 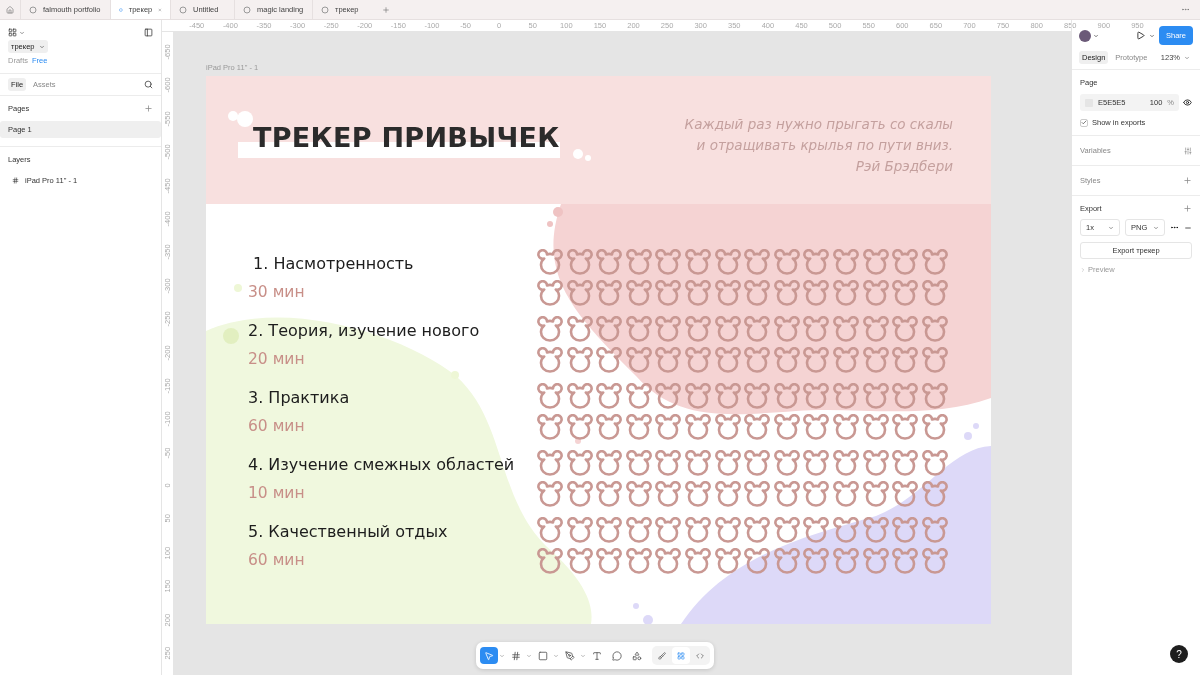 I want to click on tool-button, so click(x=489, y=655).